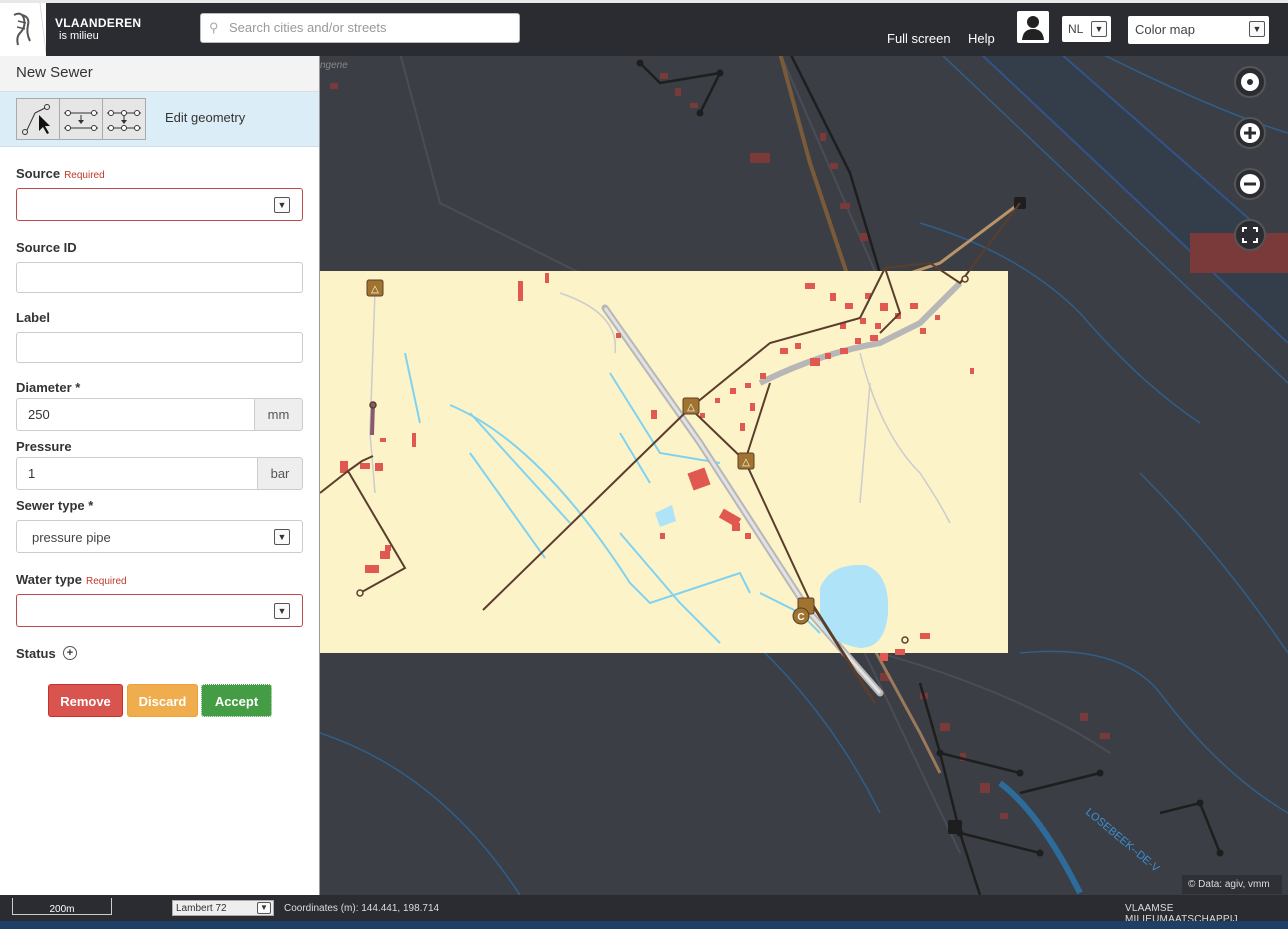 The image size is (1288, 929). Describe the element at coordinates (79, 36) in the screenshot. I see `logo-subtitle: is milieu` at that location.